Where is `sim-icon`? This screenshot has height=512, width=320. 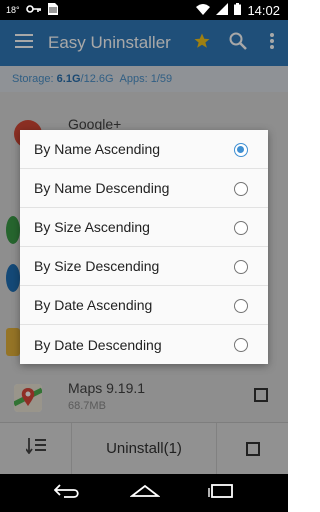 sim-icon is located at coordinates (52, 10).